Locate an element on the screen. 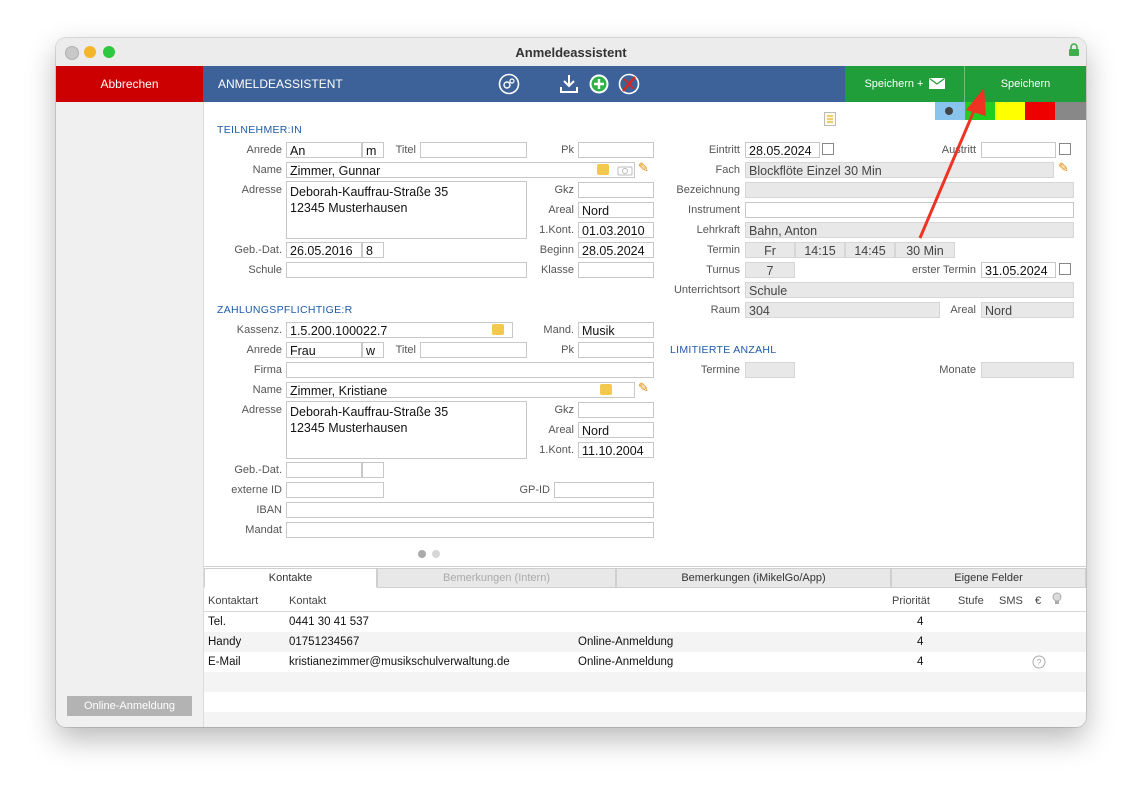 The height and width of the screenshot is (802, 1142). row-kontaktart: Handy is located at coordinates (225, 642).